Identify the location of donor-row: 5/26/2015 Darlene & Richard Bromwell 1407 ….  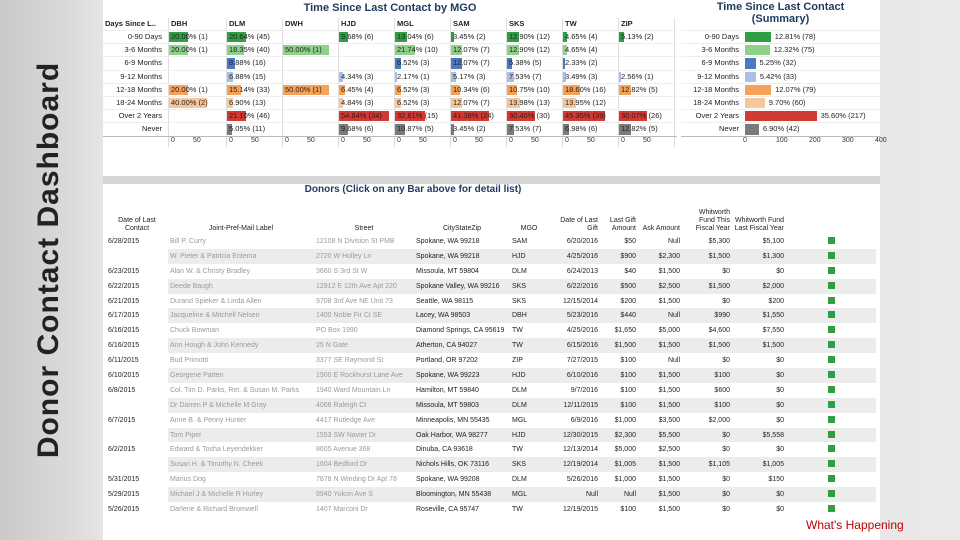
(491, 509).